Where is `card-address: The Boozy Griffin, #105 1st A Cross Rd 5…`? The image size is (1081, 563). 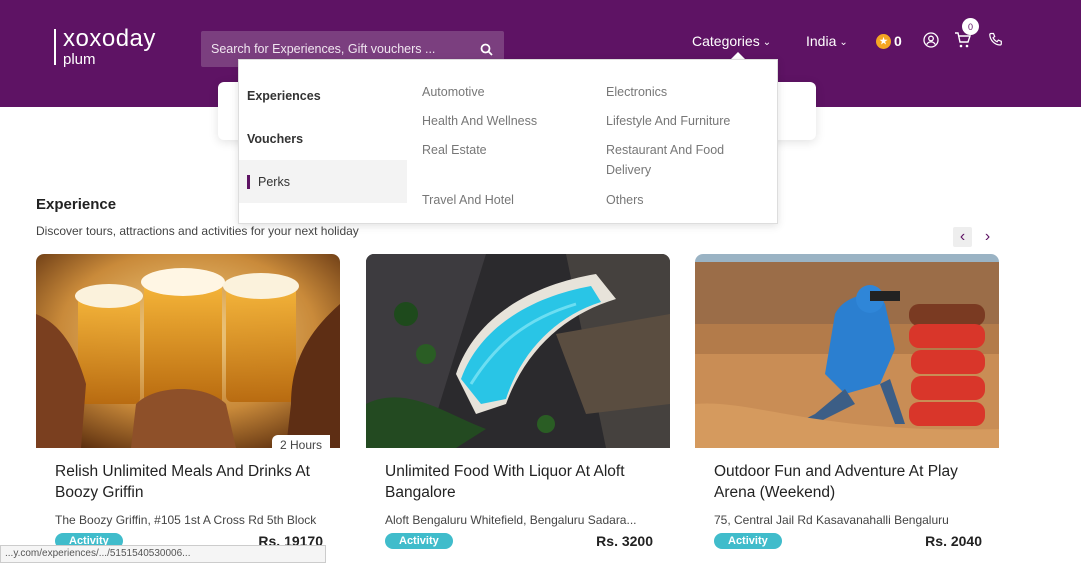 card-address: The Boozy Griffin, #105 1st A Cross Rd 5… is located at coordinates (186, 520).